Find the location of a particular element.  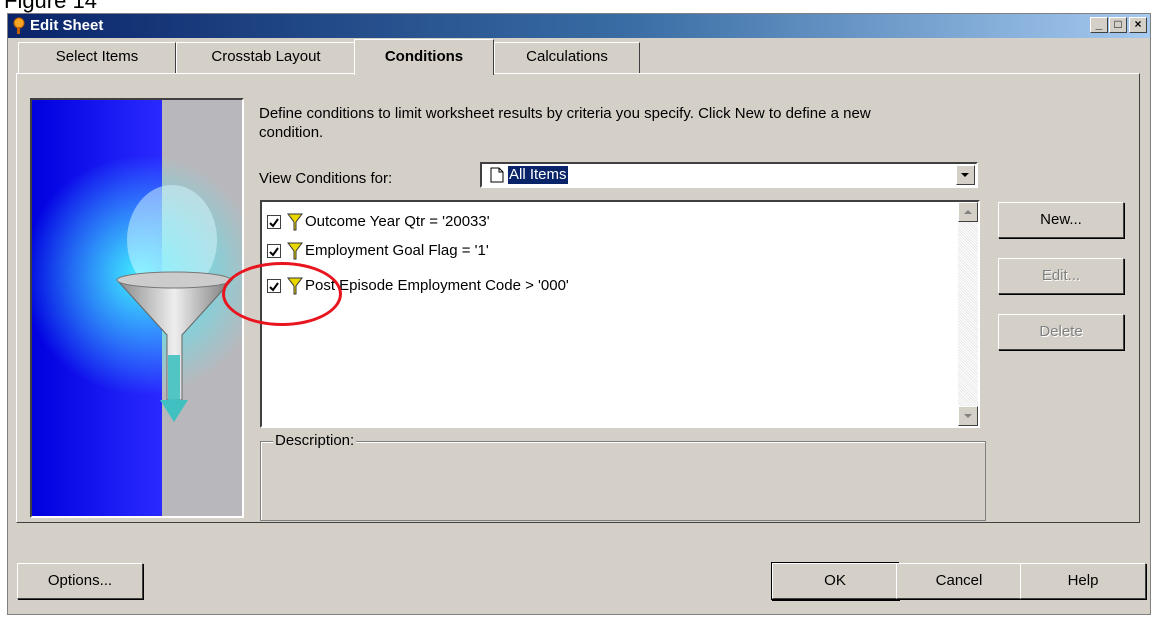

chevron-down-icon is located at coordinates (965, 175).